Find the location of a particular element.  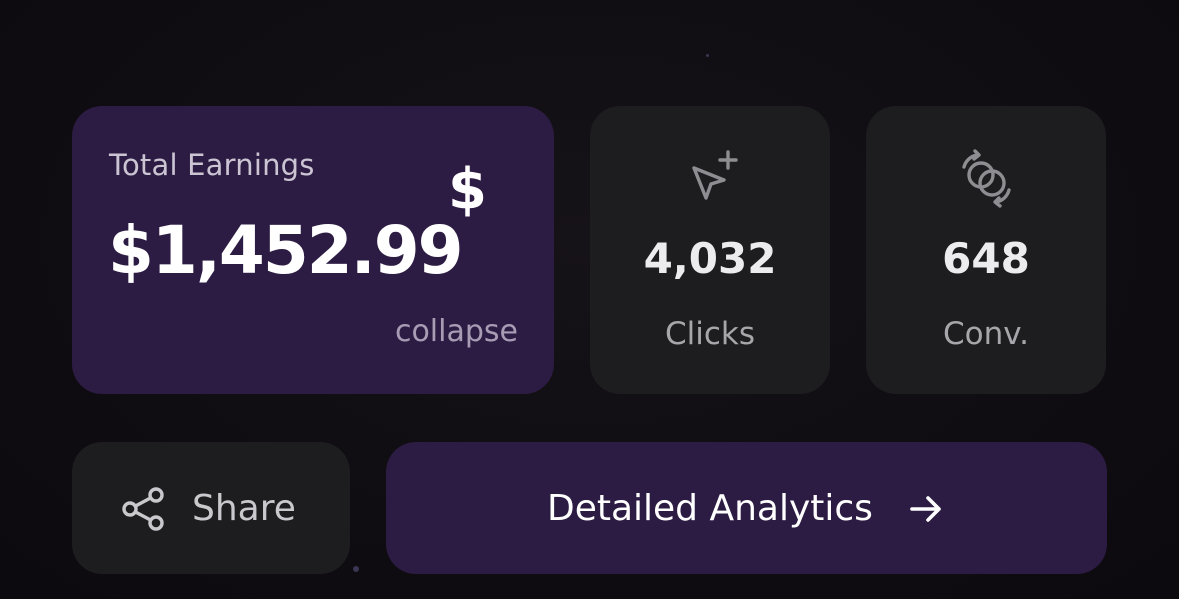

conversions-stat-card: 648 Conv. is located at coordinates (986, 250).